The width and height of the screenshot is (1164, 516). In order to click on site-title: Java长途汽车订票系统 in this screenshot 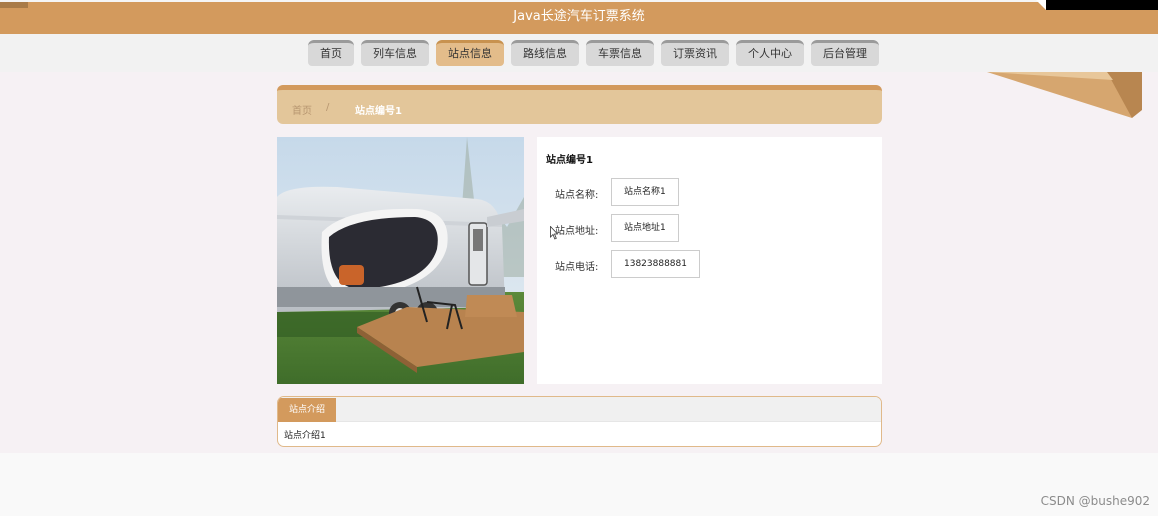, I will do `click(579, 16)`.